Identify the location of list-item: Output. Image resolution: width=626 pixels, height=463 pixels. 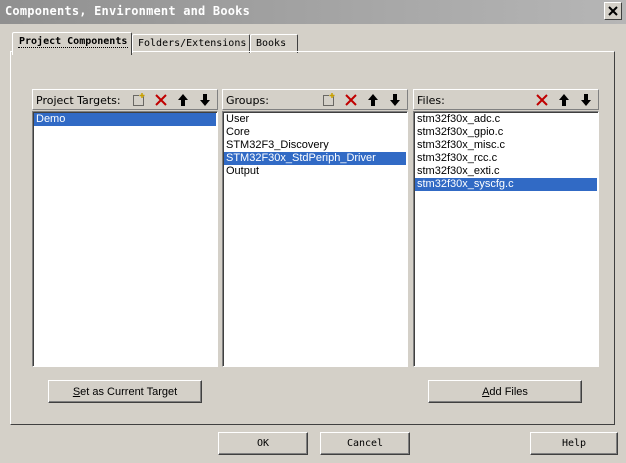
(315, 171).